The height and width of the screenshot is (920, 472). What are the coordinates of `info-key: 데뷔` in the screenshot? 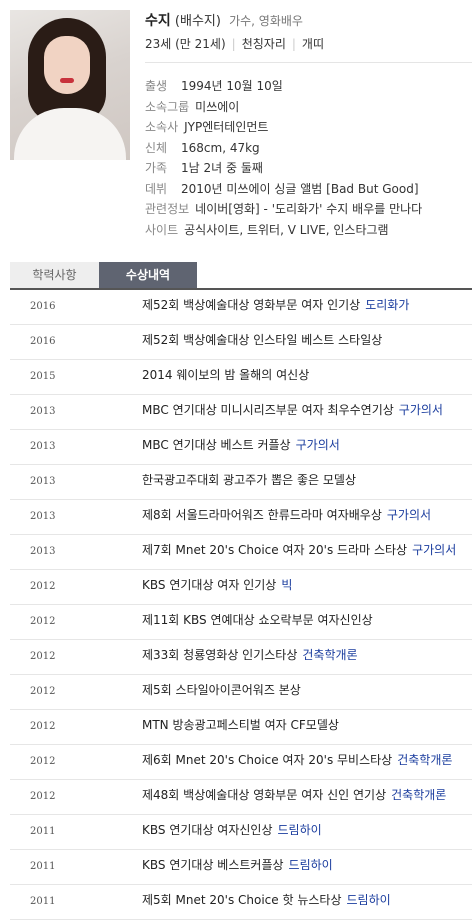 It's located at (156, 188).